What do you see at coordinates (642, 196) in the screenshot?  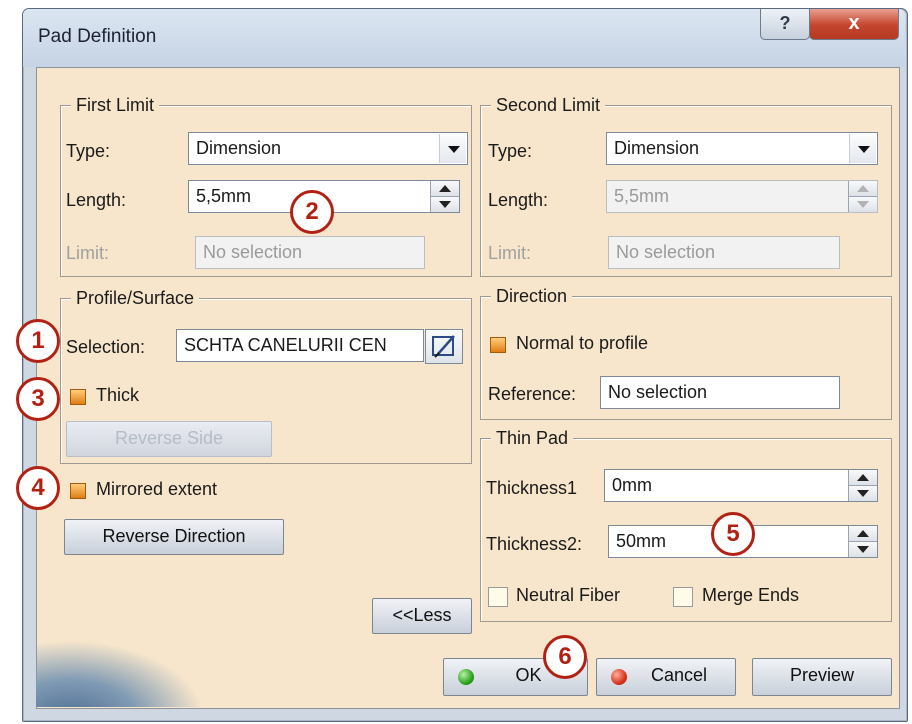 I see `second-length-value: 5,5mm` at bounding box center [642, 196].